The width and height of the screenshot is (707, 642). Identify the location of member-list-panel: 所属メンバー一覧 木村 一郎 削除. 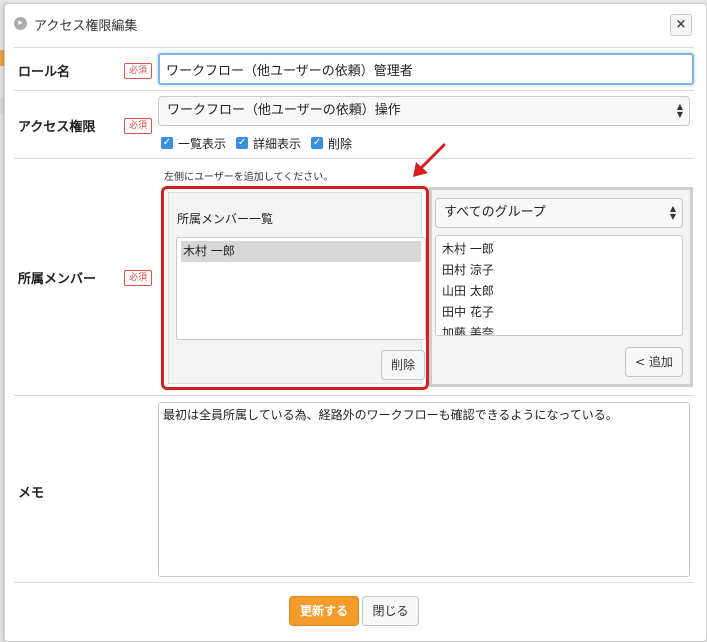
(297, 288).